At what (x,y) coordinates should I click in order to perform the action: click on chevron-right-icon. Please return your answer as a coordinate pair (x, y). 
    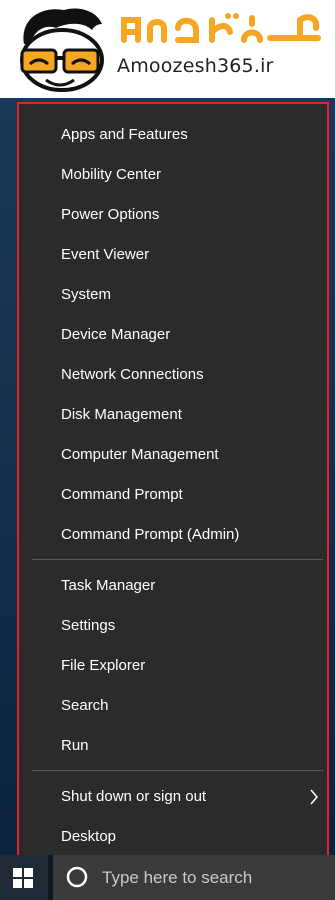
    Looking at the image, I should click on (314, 797).